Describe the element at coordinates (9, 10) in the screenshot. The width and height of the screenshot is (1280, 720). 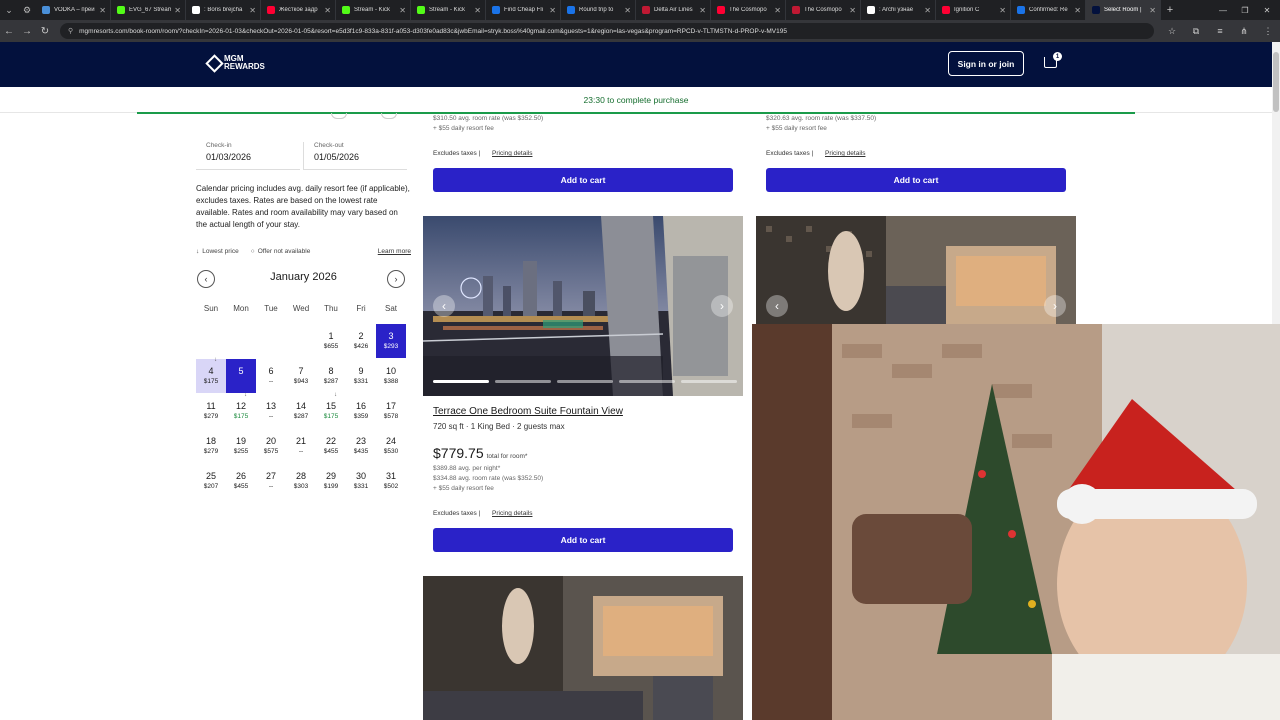
I see `tab-search-icon: ⌄` at that location.